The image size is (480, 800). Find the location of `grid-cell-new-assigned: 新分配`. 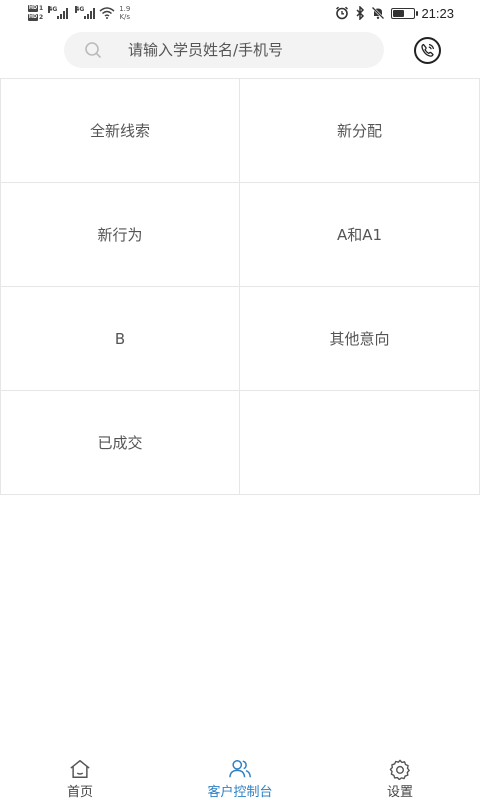

grid-cell-new-assigned: 新分配 is located at coordinates (360, 131).